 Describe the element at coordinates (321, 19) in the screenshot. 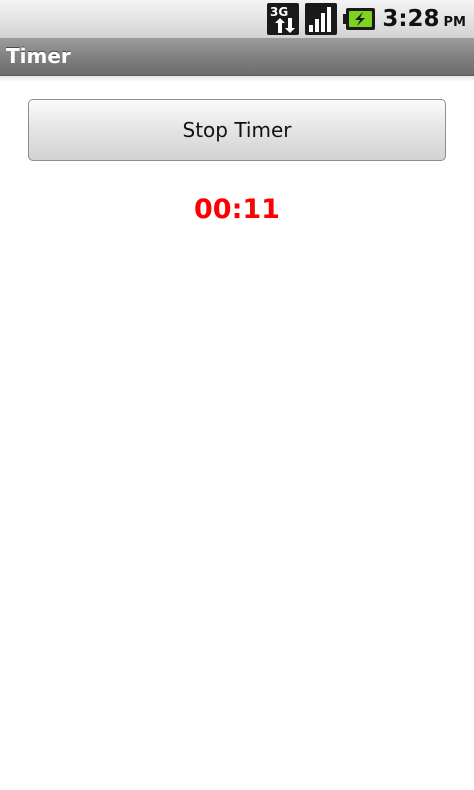

I see `signal-strength-icon` at that location.